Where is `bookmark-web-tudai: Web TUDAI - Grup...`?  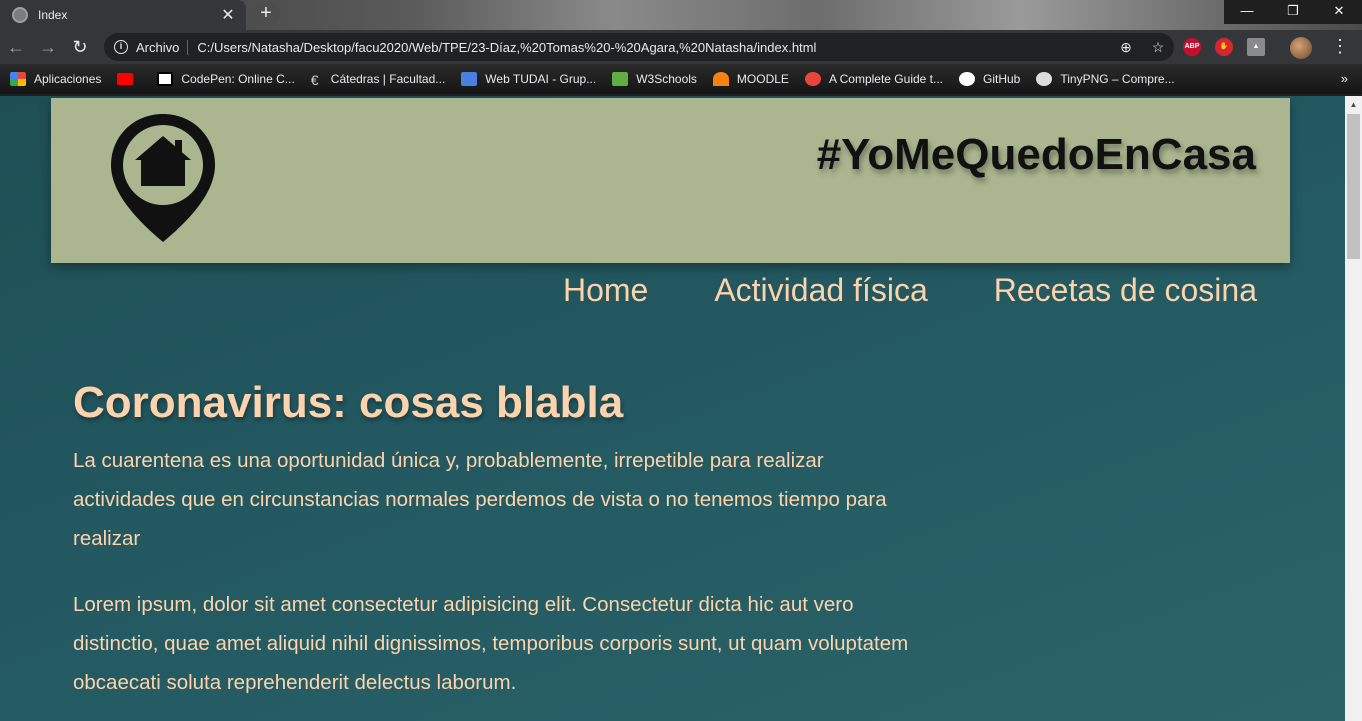 bookmark-web-tudai: Web TUDAI - Grup... is located at coordinates (528, 79).